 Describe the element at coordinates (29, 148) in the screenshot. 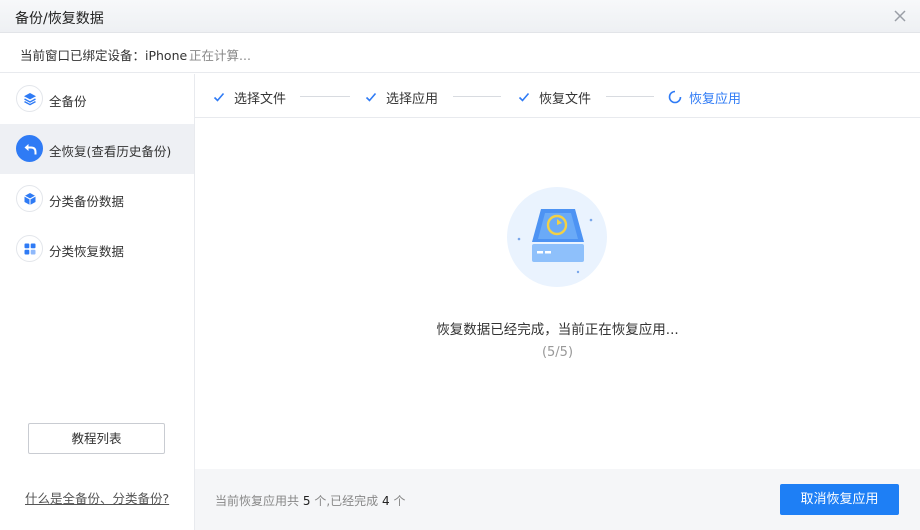

I see `restore-arrow-icon` at that location.